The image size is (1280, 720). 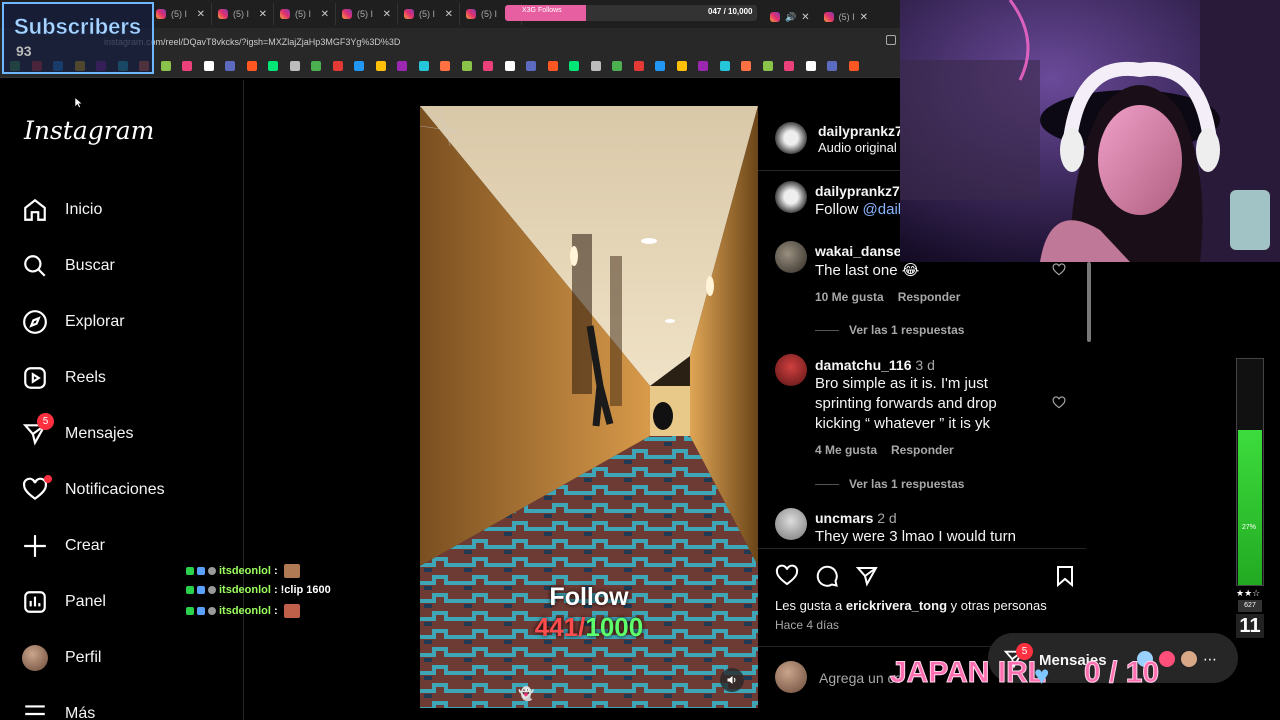 What do you see at coordinates (258, 590) in the screenshot?
I see `chat-line: itsdeonlol: !clip 1600` at bounding box center [258, 590].